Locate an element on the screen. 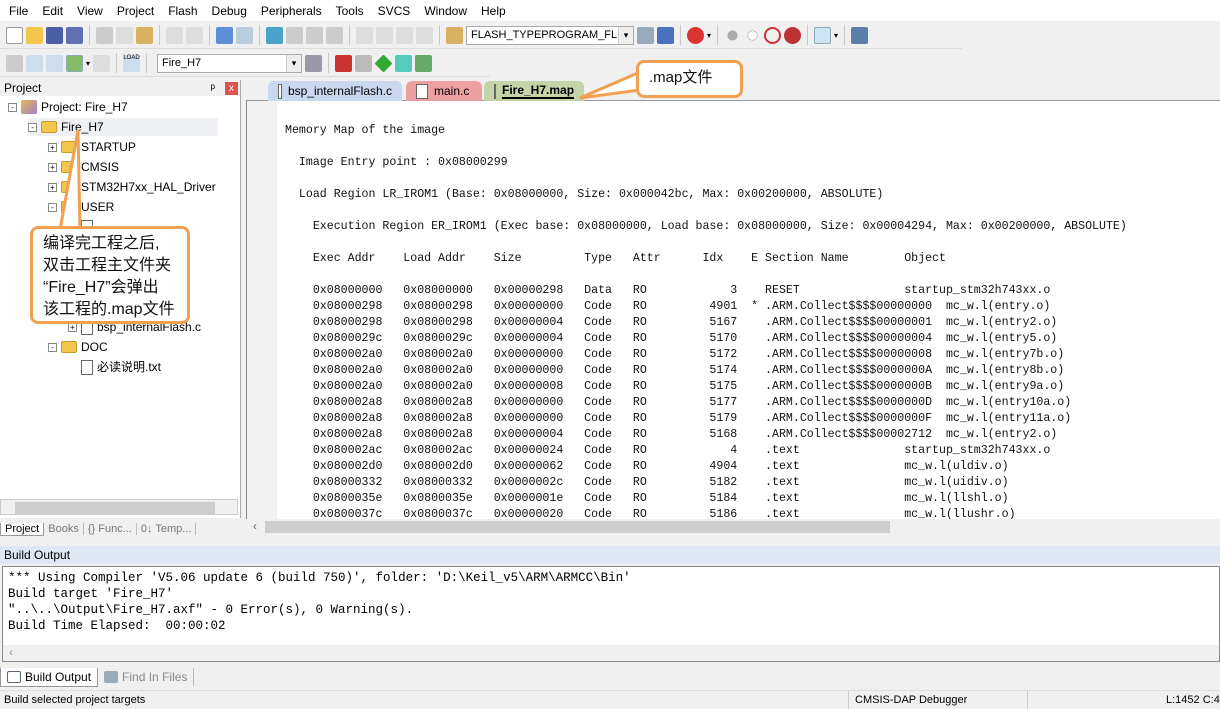  kill-breakpoints-icon is located at coordinates (793, 35).